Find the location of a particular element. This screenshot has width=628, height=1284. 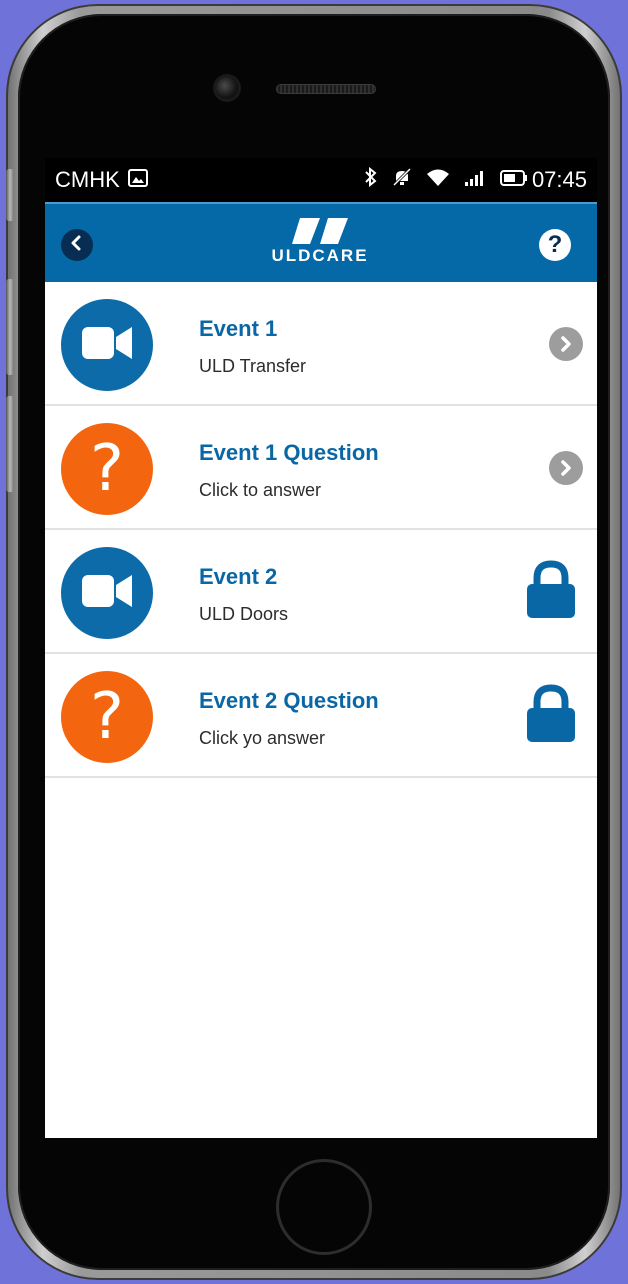

mute-icon is located at coordinates (402, 180).